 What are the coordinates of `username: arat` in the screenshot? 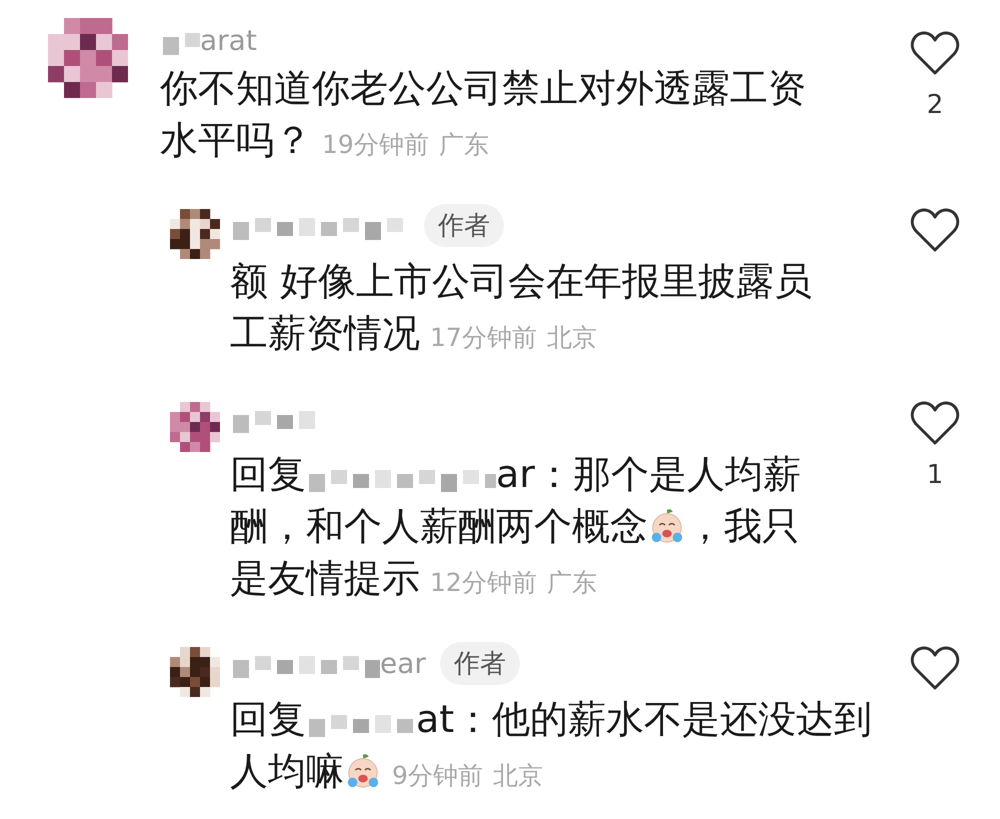 It's located at (228, 40).